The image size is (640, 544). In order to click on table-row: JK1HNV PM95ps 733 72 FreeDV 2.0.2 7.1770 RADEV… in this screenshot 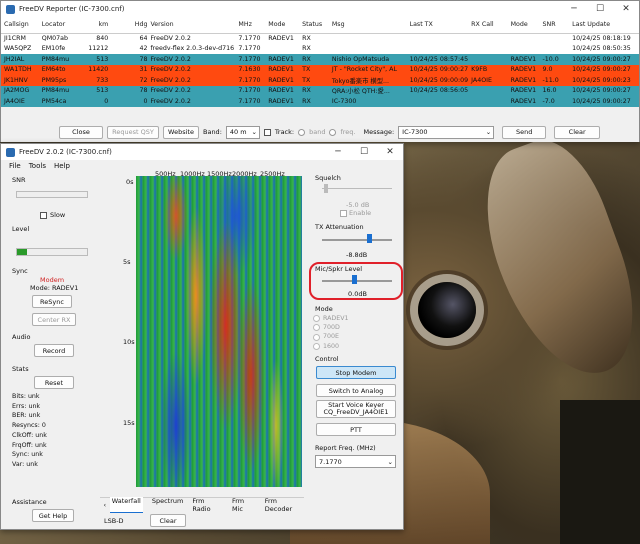, I will do `click(320, 80)`.